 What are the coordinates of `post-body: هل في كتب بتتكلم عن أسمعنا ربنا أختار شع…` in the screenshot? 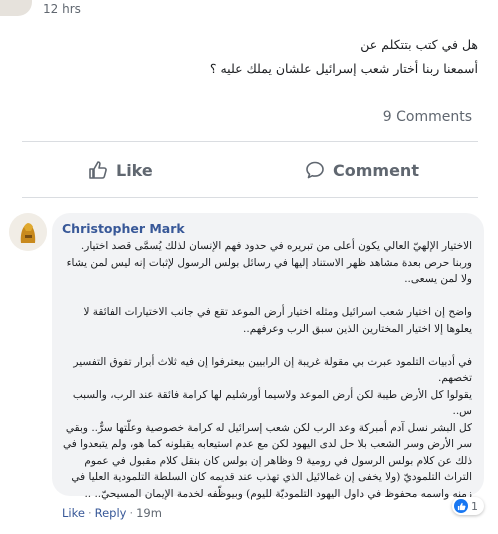 It's located at (258, 57).